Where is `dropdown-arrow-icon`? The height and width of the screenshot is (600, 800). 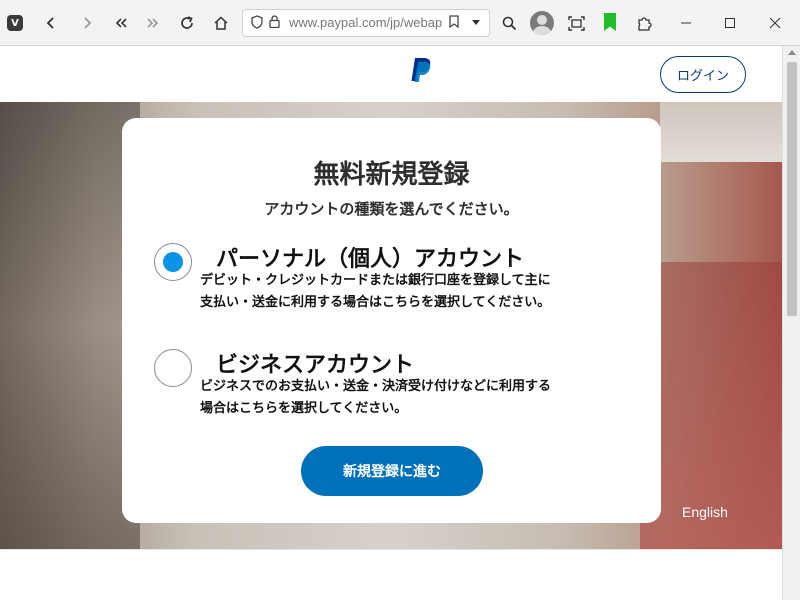 dropdown-arrow-icon is located at coordinates (476, 23).